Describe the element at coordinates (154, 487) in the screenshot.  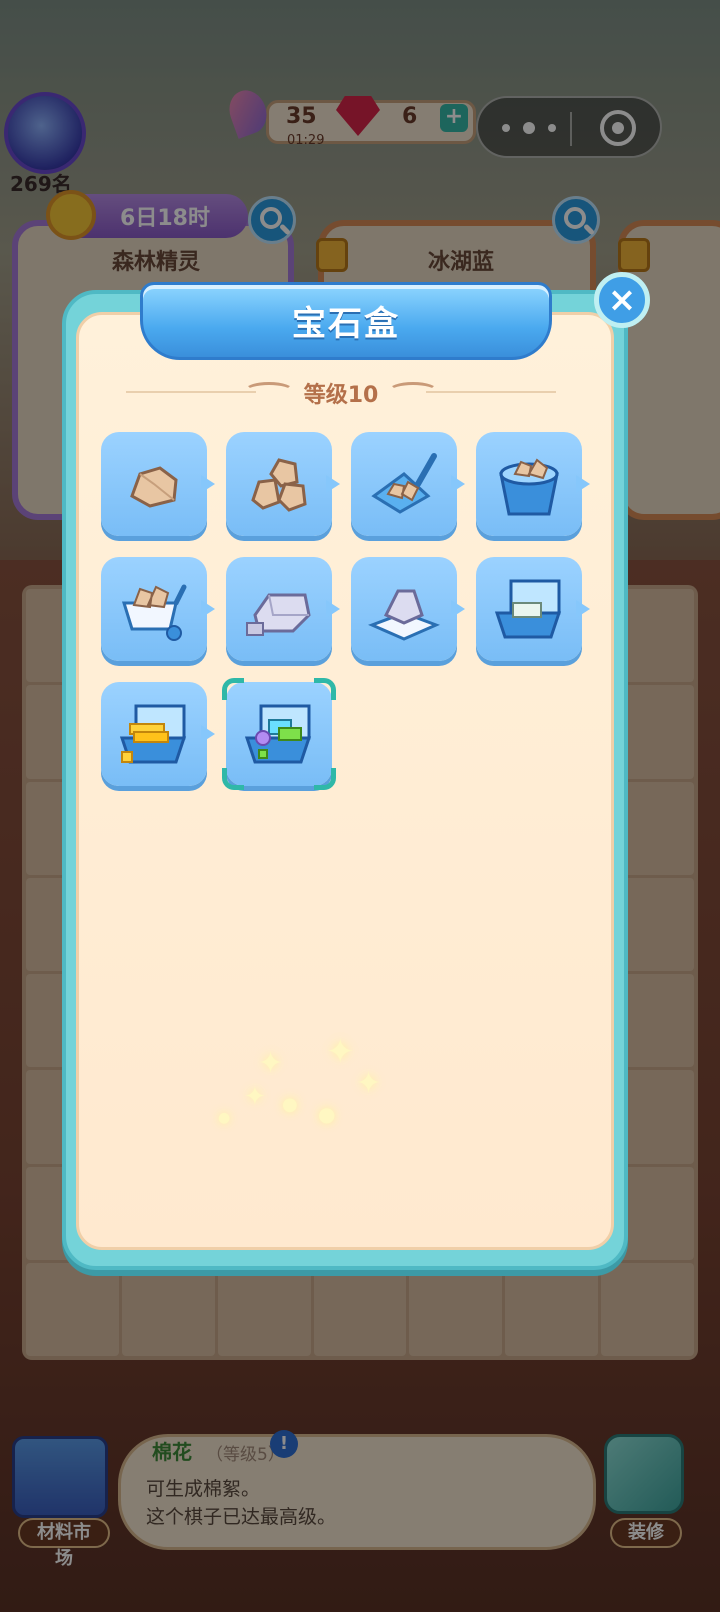
I see `small-rock-icon` at that location.